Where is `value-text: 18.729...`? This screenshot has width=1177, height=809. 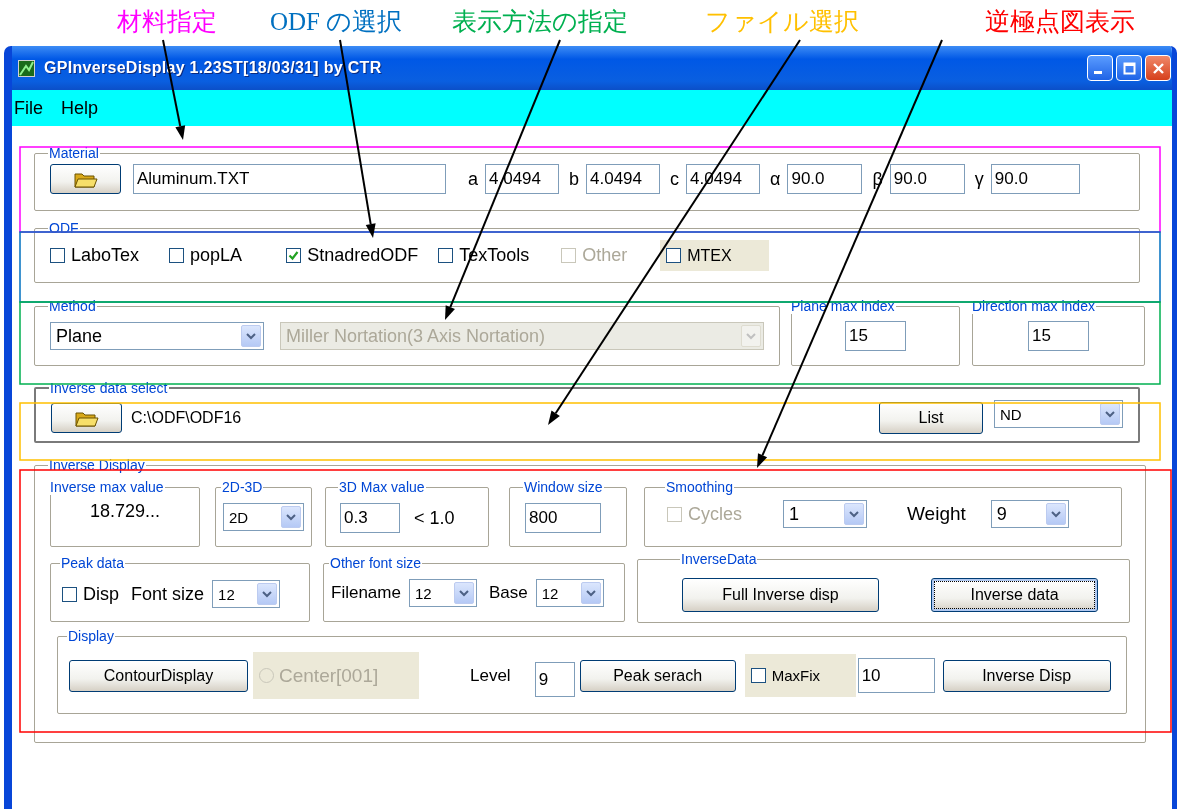 value-text: 18.729... is located at coordinates (125, 511).